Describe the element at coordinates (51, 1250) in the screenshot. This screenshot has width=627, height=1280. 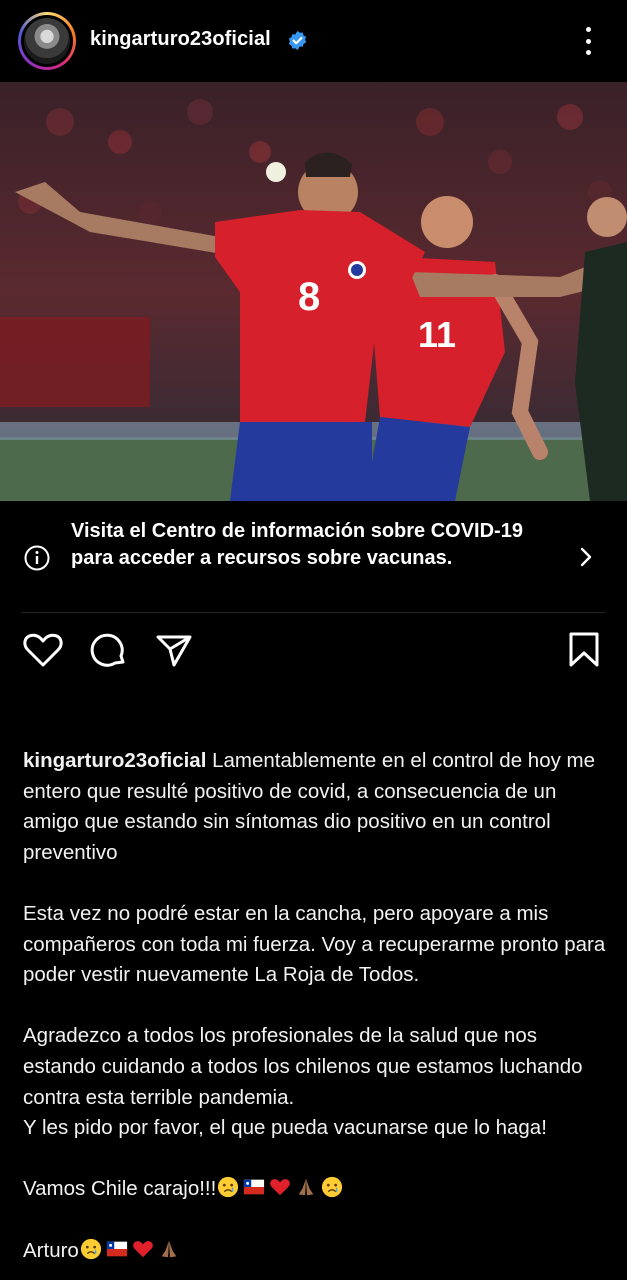
I see `caption-paragraph-5: Arturo` at that location.